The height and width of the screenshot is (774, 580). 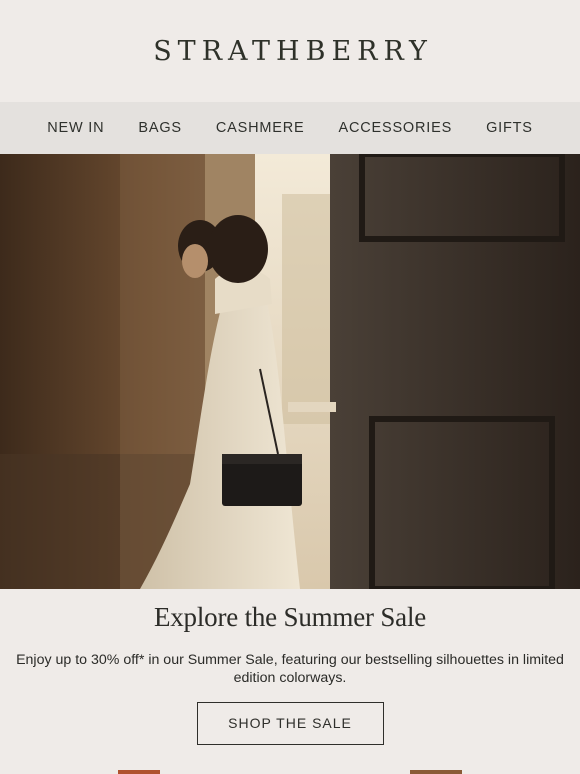 I want to click on promo-title: Explore the Summer Sale, so click(x=290, y=617).